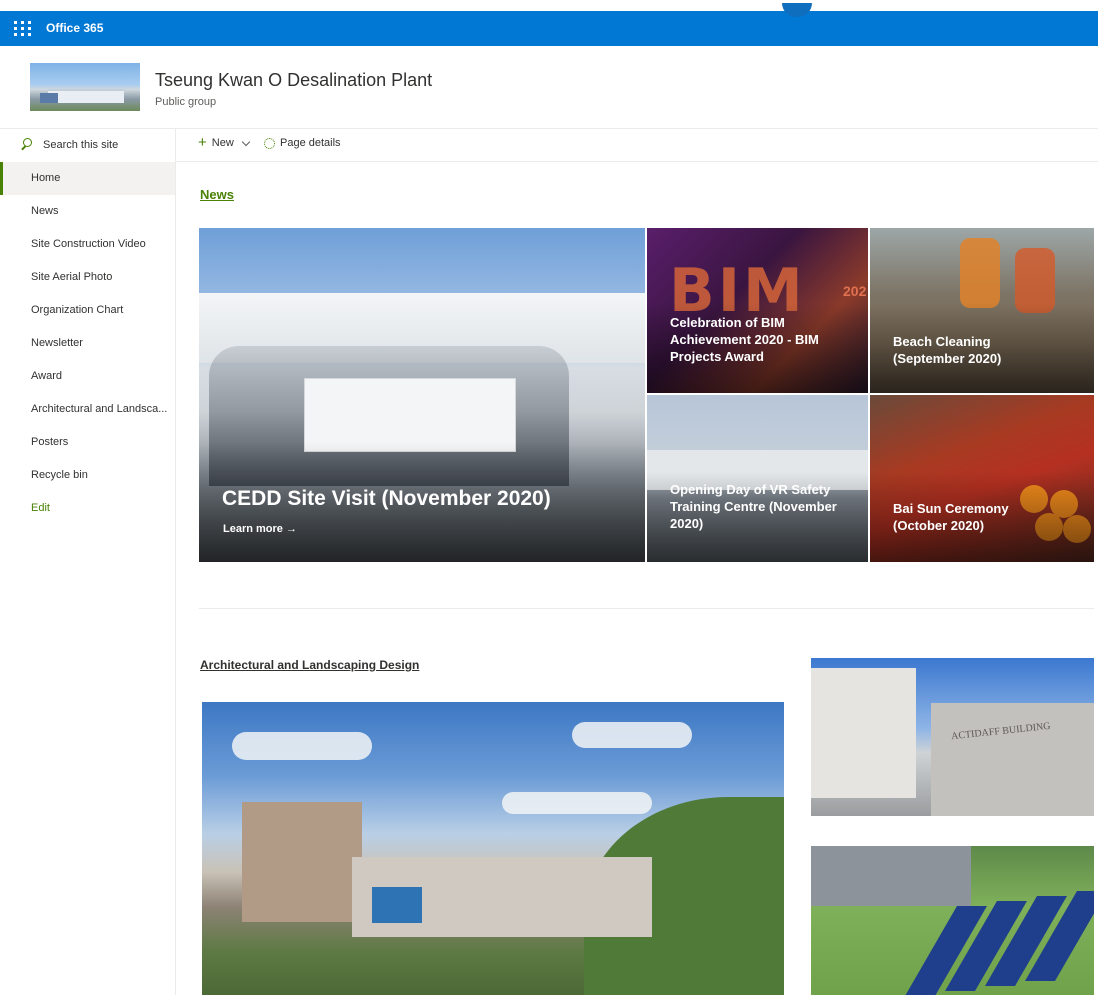 The image size is (1098, 995). I want to click on suite-bar-notch, so click(797, 10).